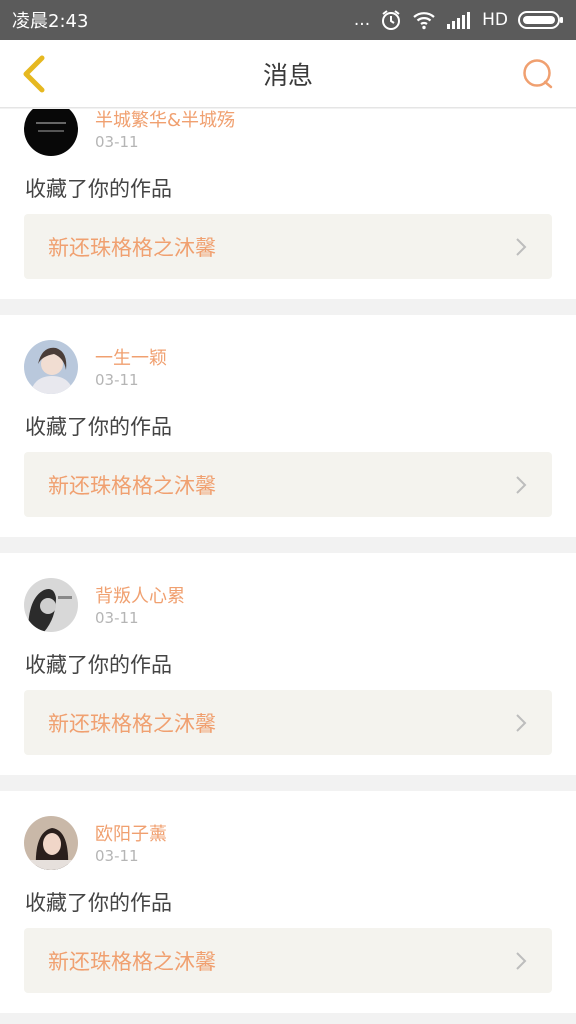 This screenshot has width=576, height=1024. What do you see at coordinates (288, 20) in the screenshot?
I see `status-bar: 凌晨2:43 ... HD` at bounding box center [288, 20].